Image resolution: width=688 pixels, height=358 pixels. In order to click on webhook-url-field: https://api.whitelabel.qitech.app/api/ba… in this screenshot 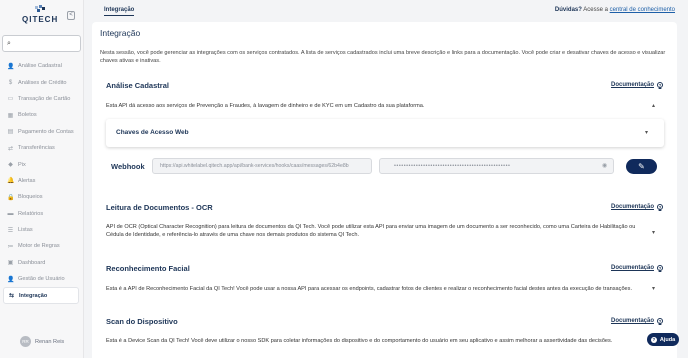, I will do `click(262, 166)`.